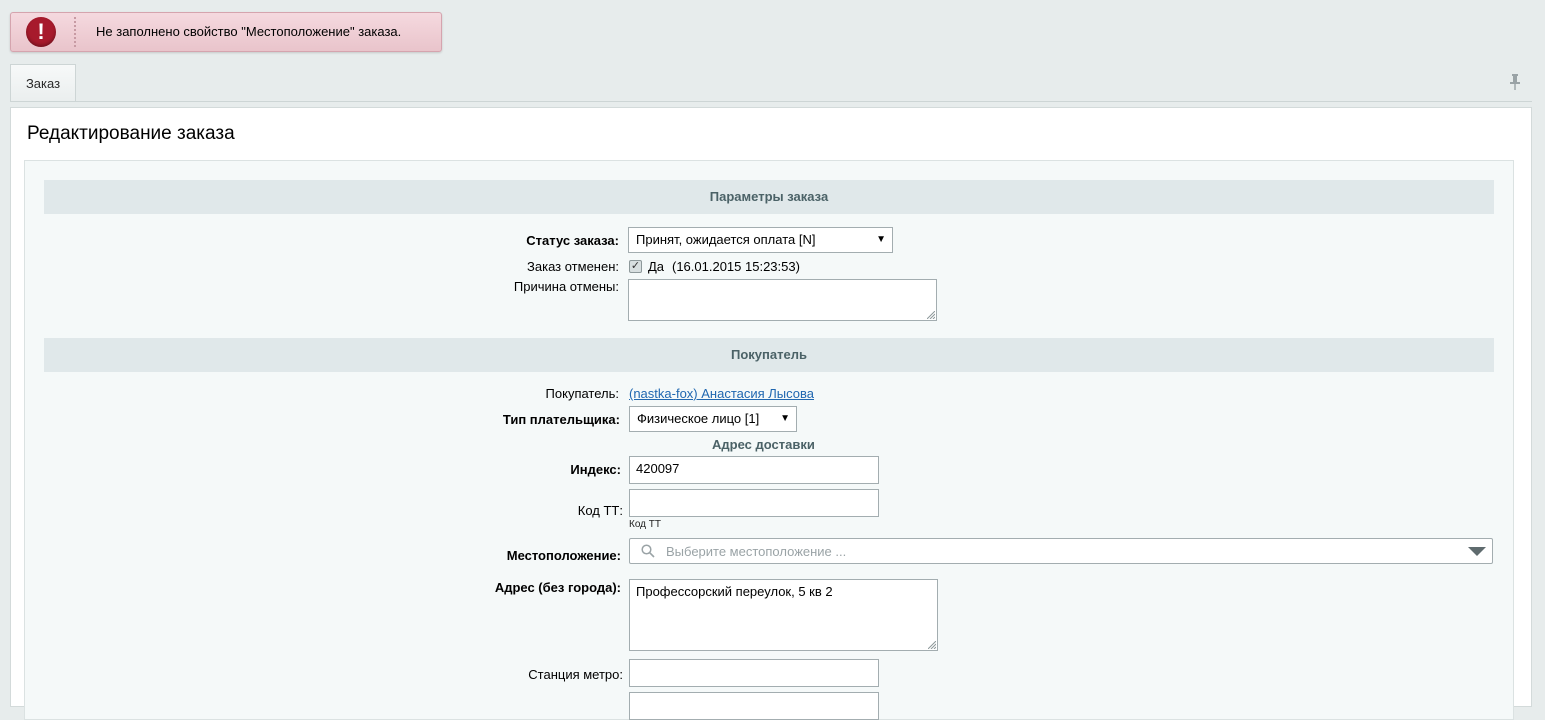  Describe the element at coordinates (754, 503) in the screenshot. I see `tt-code-input` at that location.